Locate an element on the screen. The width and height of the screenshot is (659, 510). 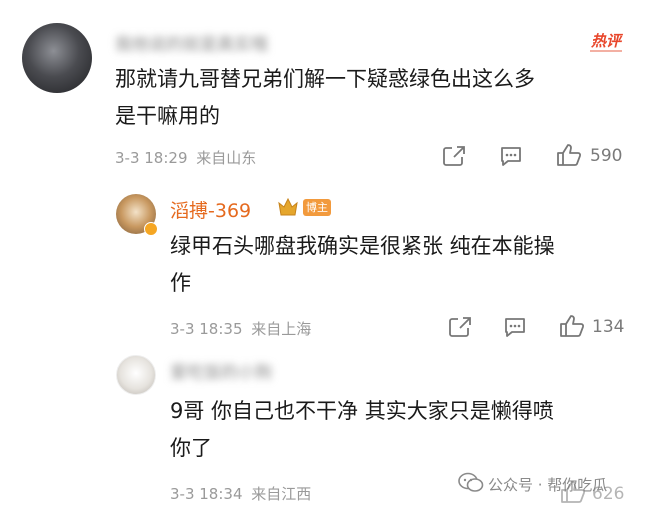
reply-meta: 3-3 18:35 来自上海 is located at coordinates (240, 328).